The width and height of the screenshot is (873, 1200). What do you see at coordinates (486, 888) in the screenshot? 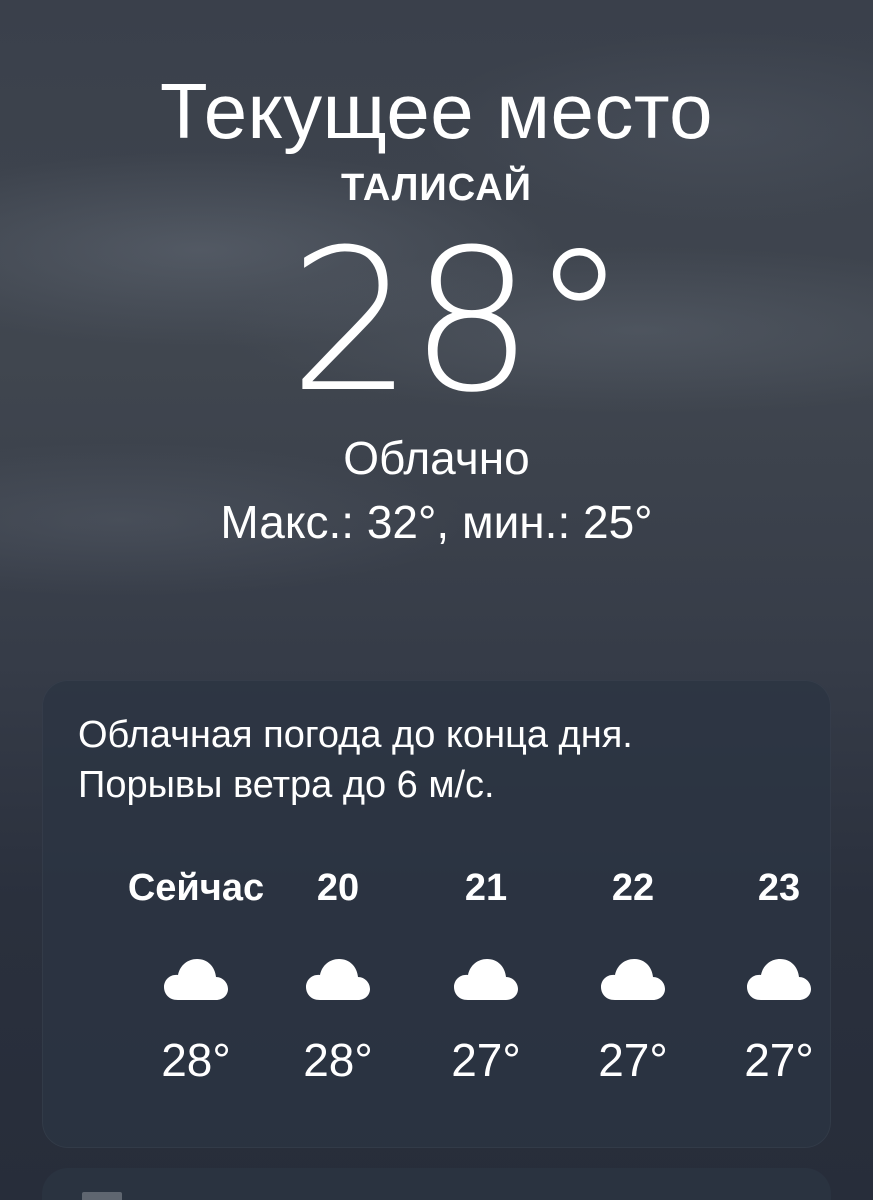
I see `hour-label: 21` at bounding box center [486, 888].